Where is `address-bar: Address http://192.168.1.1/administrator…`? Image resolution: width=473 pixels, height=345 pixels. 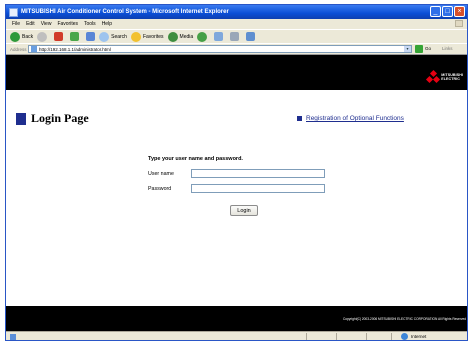
address-bar: Address http://192.168.1.1/administrator… is located at coordinates (236, 48).